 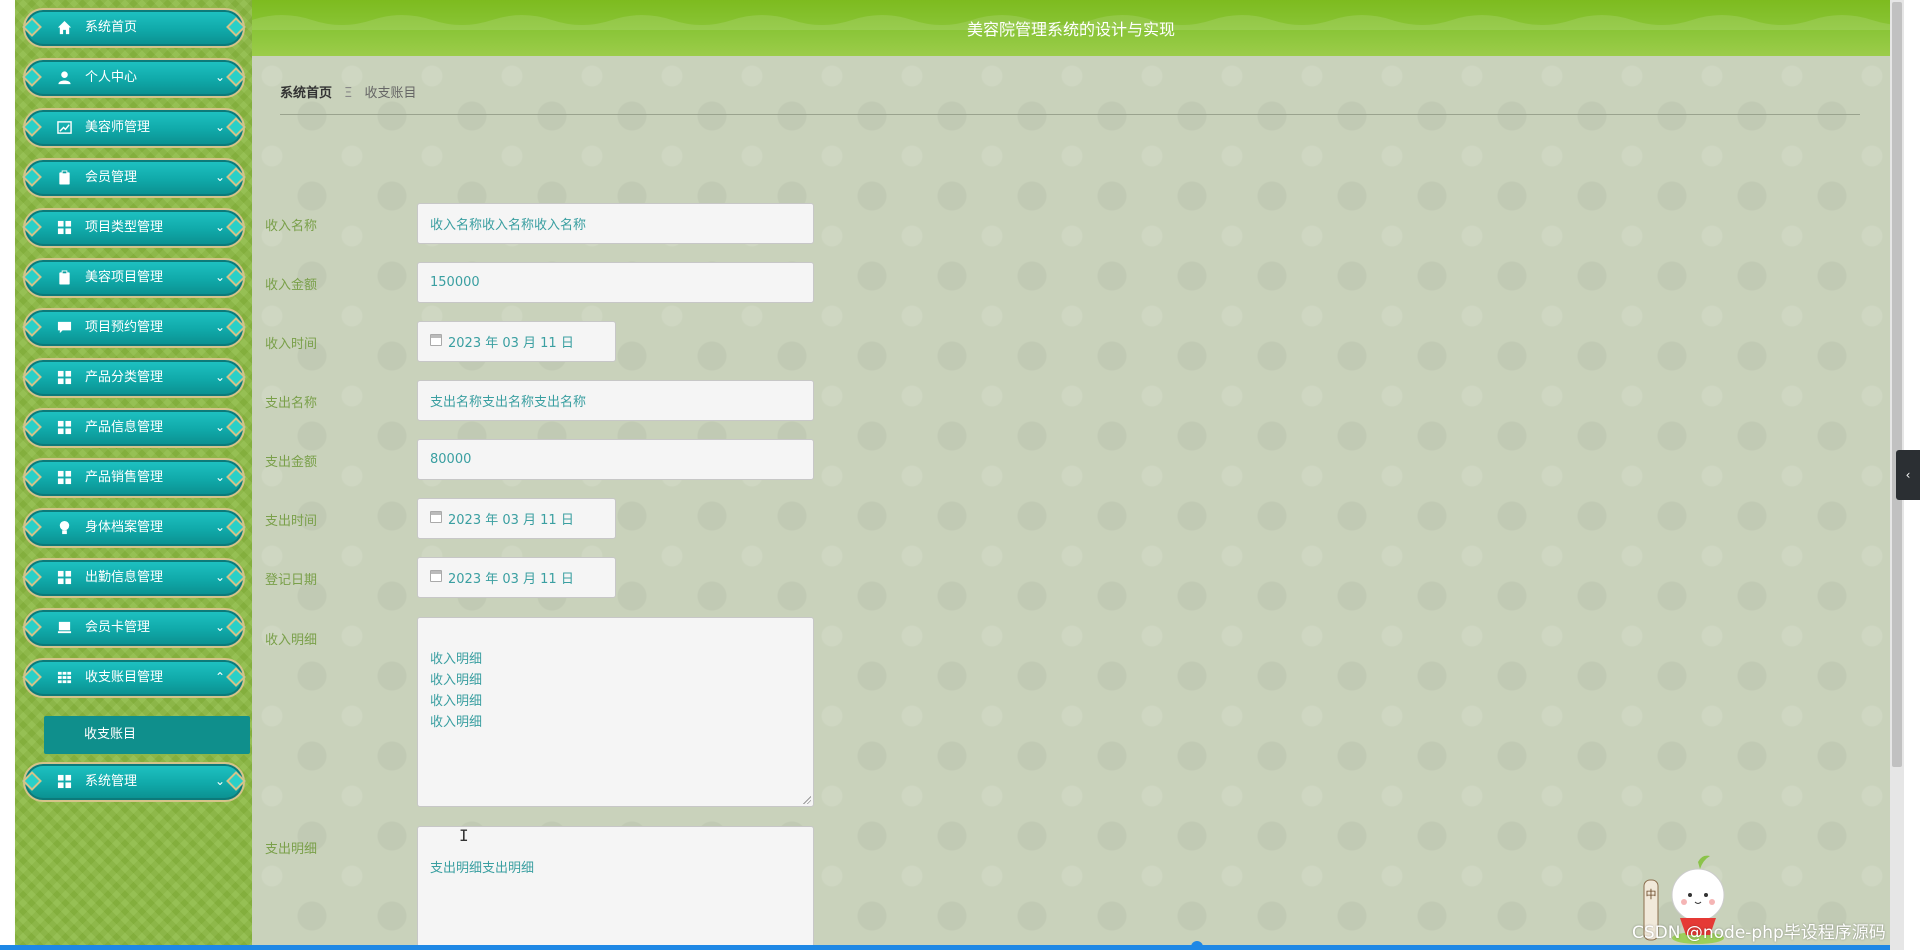 I want to click on sidebar-item-label: 会员管理, so click(x=111, y=177).